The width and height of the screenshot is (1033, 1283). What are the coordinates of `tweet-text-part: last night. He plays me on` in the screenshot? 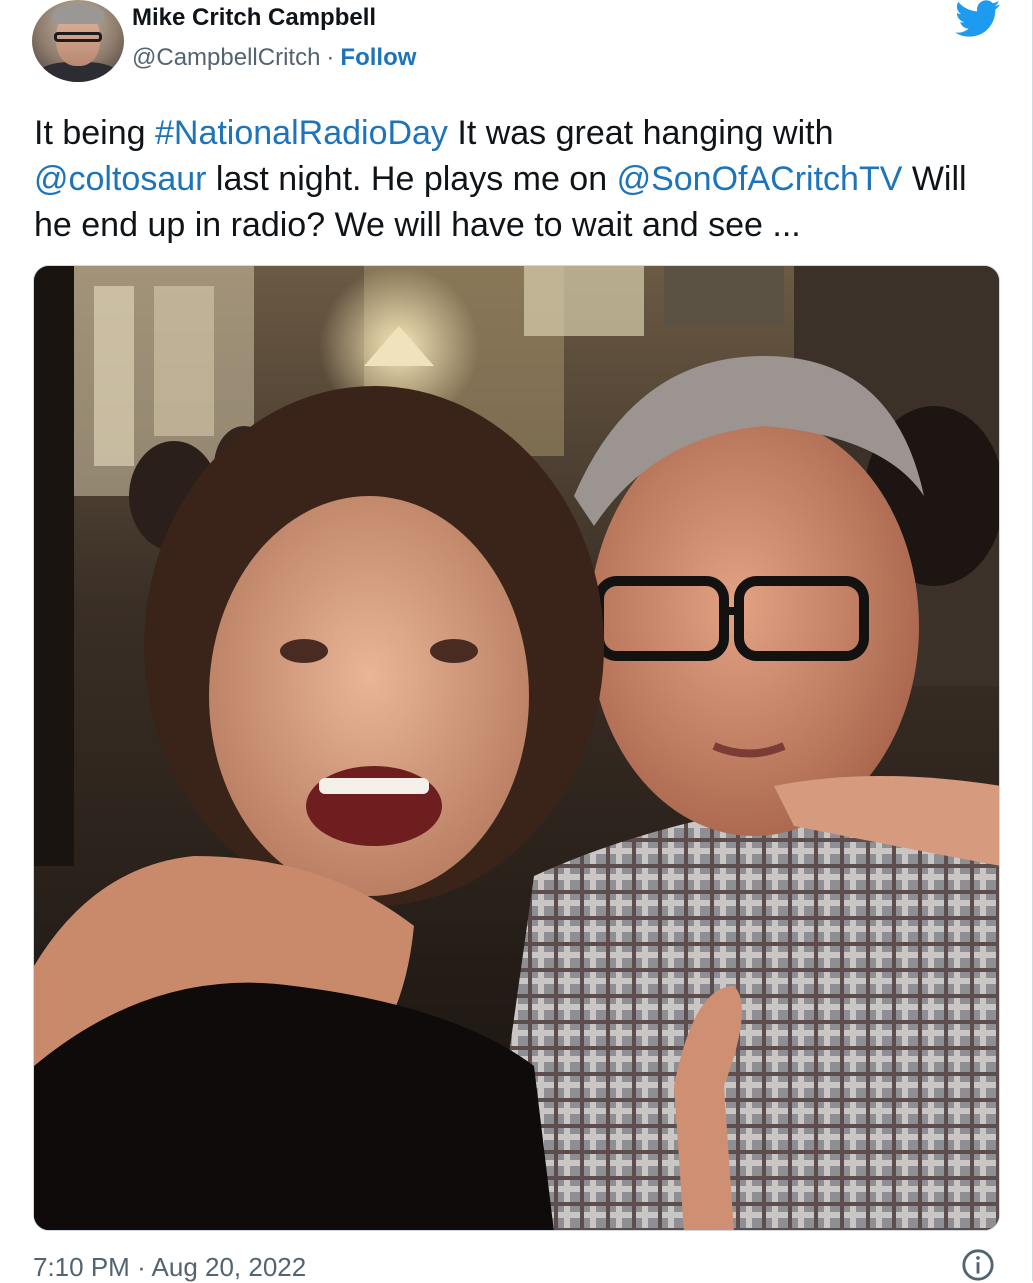 It's located at (411, 179).